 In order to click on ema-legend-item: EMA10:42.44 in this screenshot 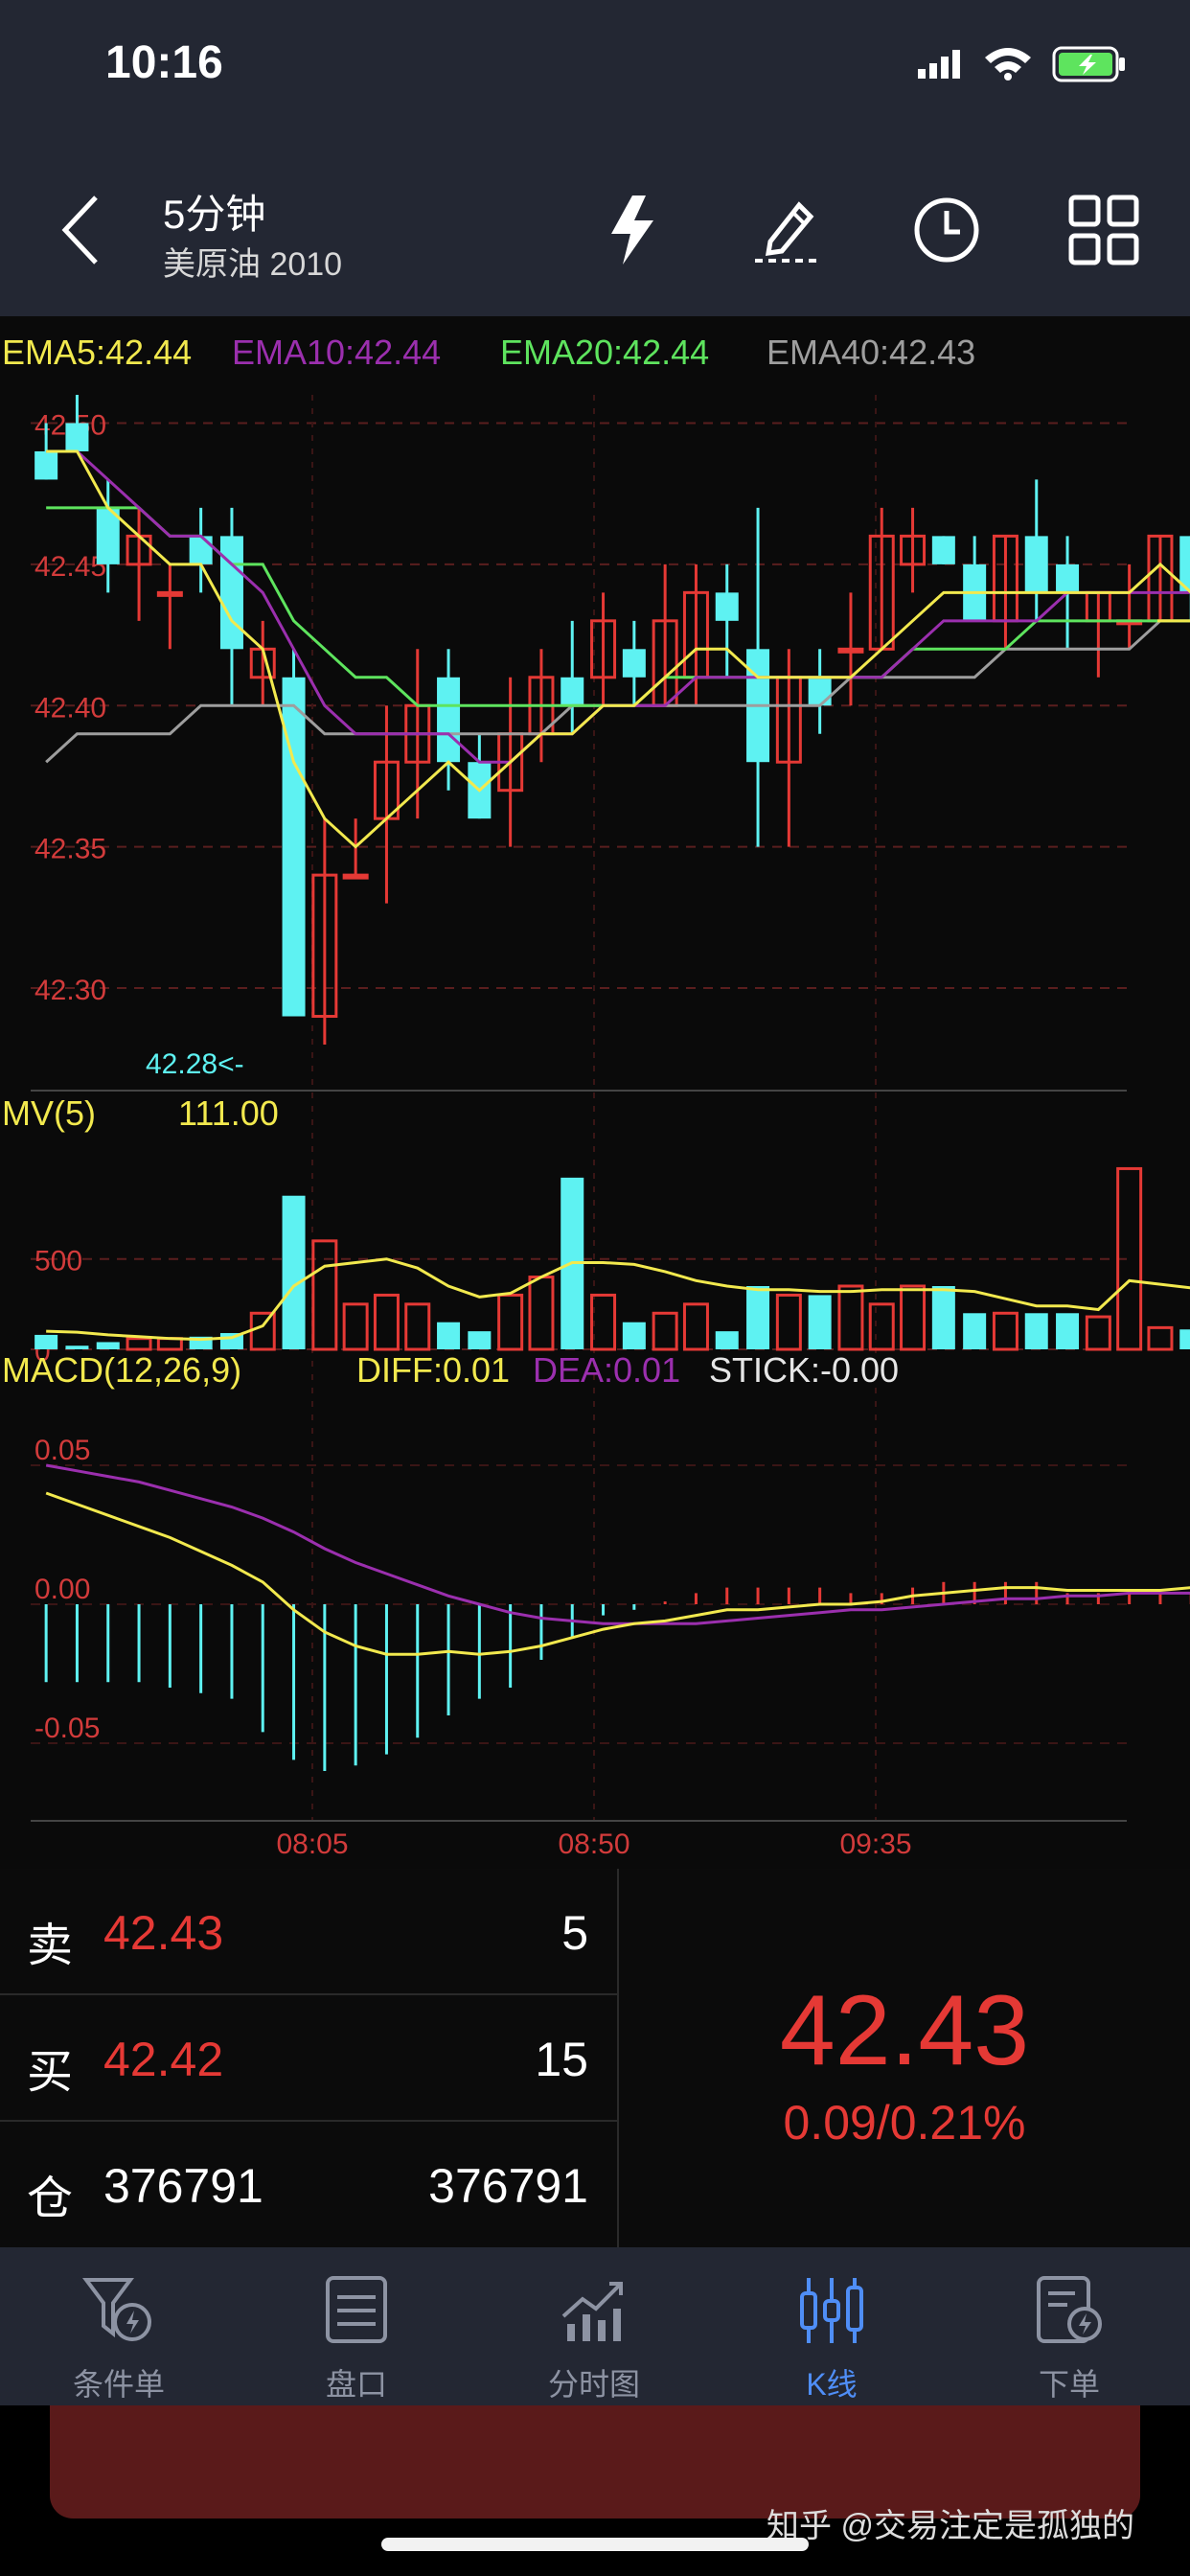, I will do `click(336, 352)`.